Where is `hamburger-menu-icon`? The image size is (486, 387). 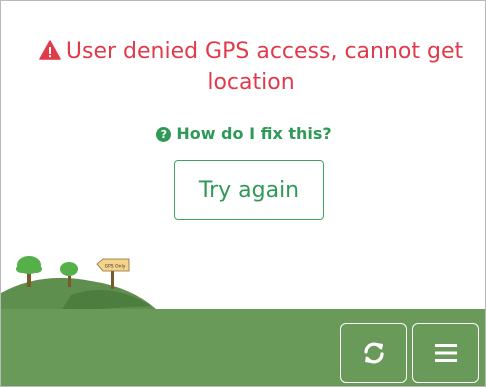
hamburger-menu-icon is located at coordinates (445, 353).